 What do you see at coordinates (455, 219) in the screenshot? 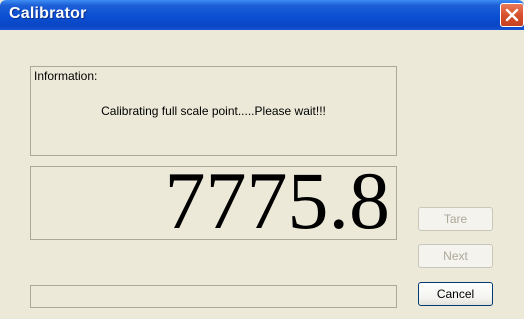
I see `tare-button: Tare` at bounding box center [455, 219].